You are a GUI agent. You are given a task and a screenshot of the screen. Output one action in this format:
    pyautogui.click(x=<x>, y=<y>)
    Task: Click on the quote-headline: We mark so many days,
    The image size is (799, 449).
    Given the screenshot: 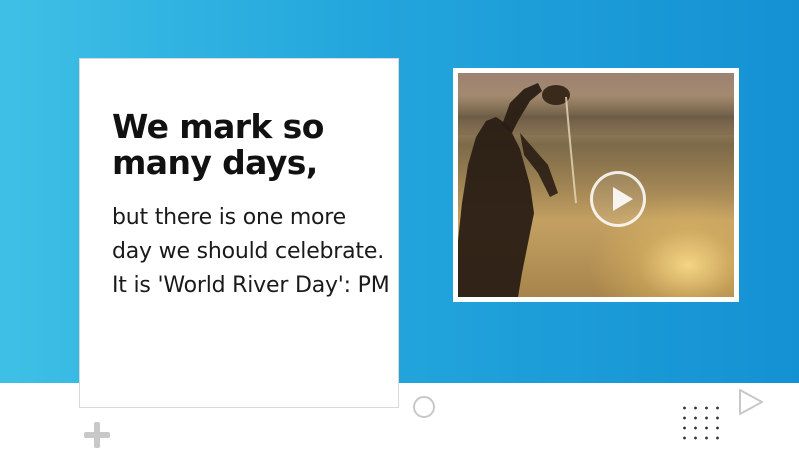 What is the action you would take?
    pyautogui.click(x=218, y=144)
    